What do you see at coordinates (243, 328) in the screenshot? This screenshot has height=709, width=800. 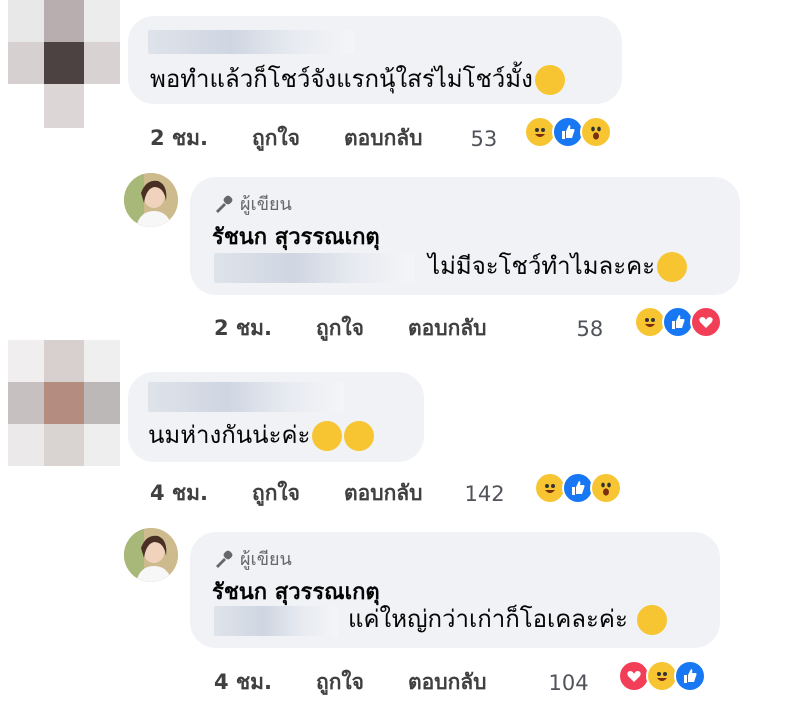 I see `reply-time: 2 ชม.` at bounding box center [243, 328].